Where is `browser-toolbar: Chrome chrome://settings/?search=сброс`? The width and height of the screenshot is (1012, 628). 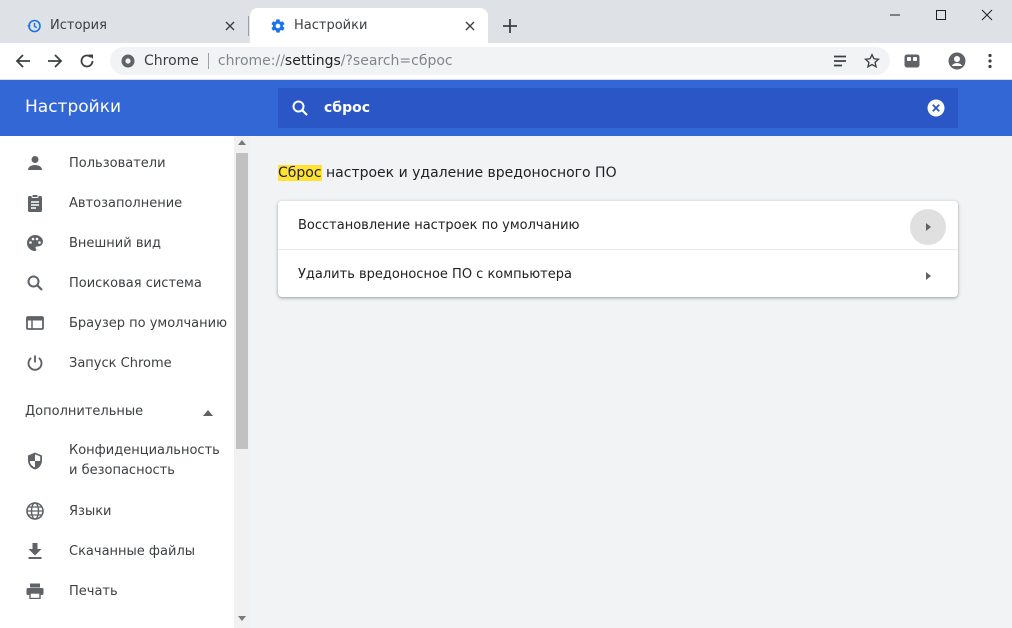
browser-toolbar: Chrome chrome://settings/?search=сброс is located at coordinates (506, 61).